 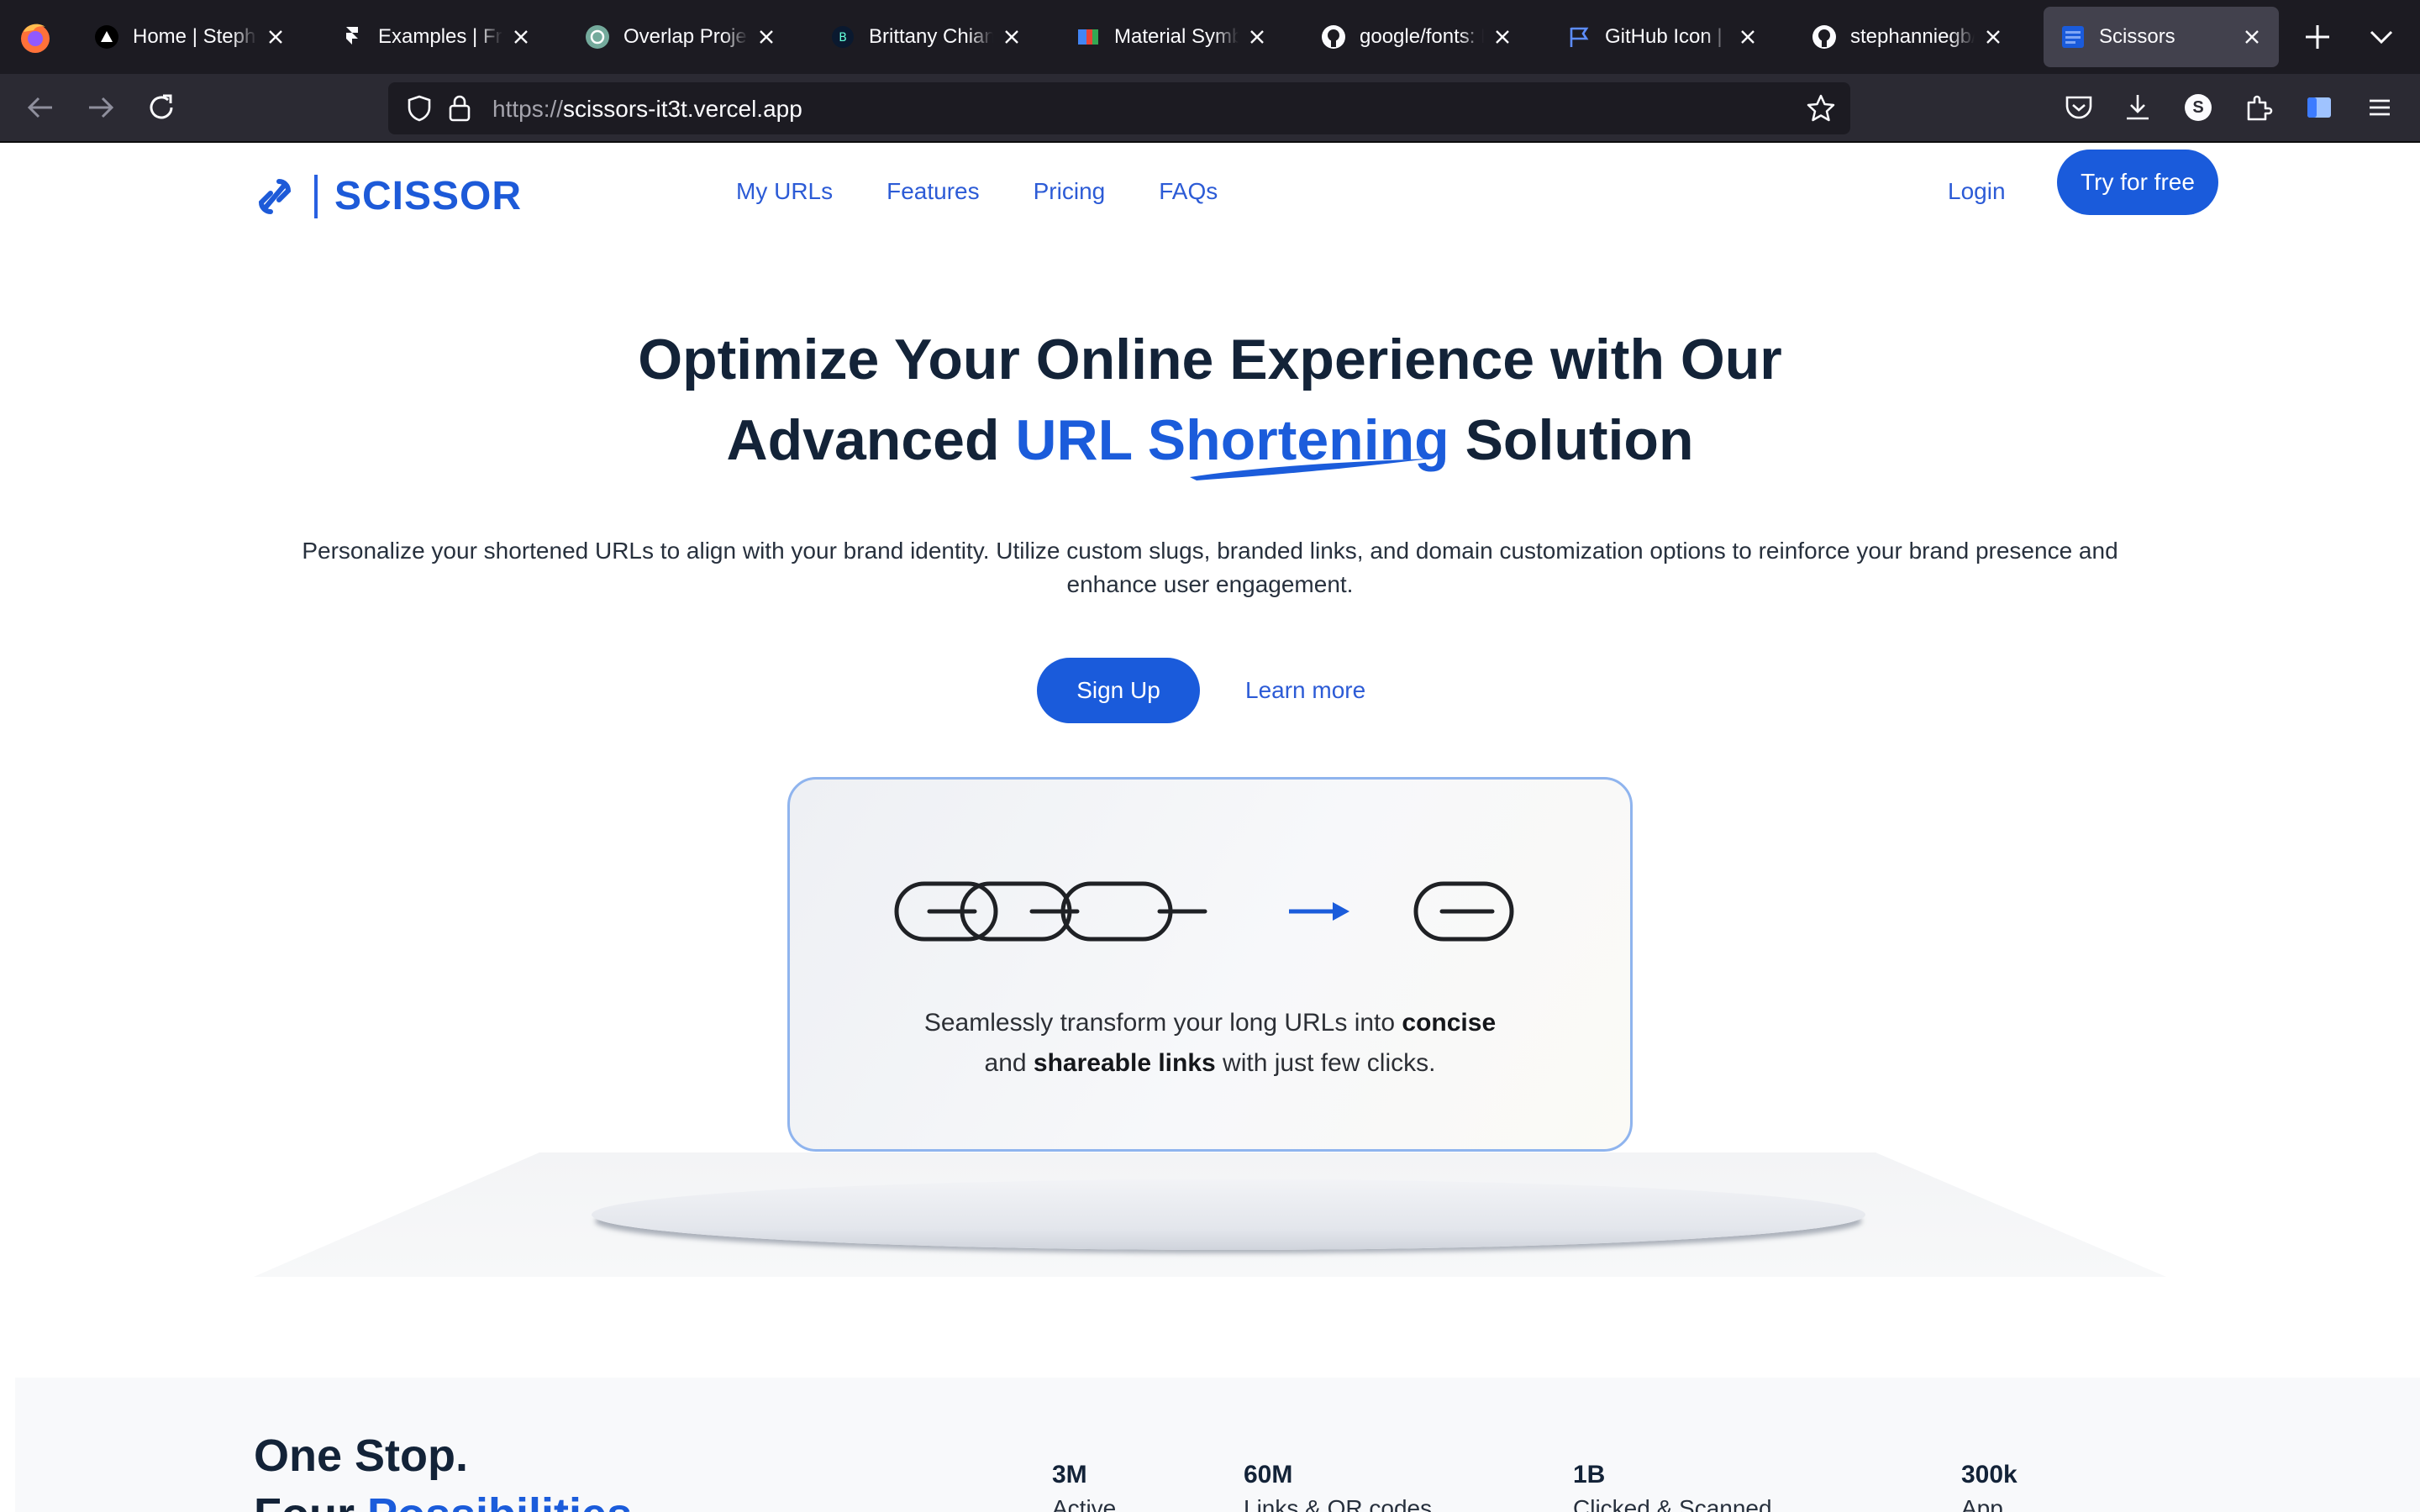 I want to click on logo-divider, so click(x=316, y=196).